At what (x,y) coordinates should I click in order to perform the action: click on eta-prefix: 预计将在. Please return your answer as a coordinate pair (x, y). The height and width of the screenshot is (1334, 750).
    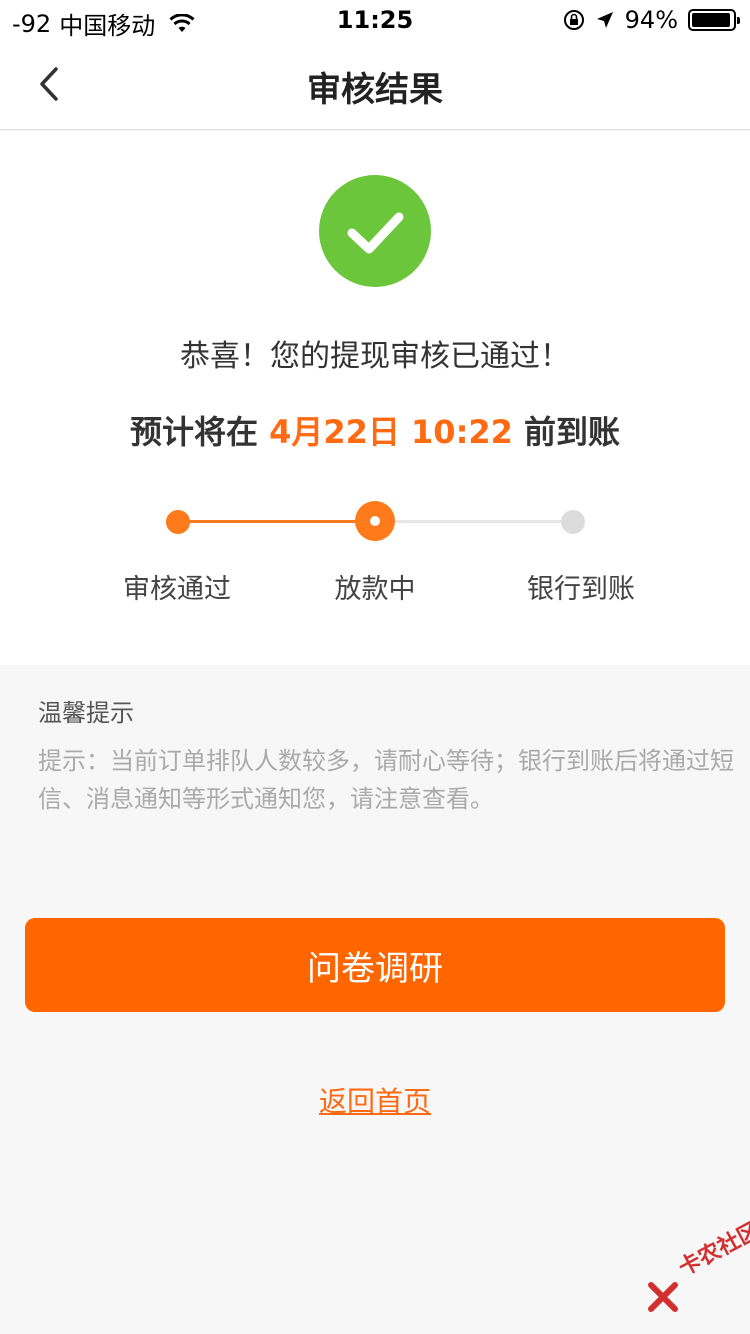
    Looking at the image, I should click on (199, 432).